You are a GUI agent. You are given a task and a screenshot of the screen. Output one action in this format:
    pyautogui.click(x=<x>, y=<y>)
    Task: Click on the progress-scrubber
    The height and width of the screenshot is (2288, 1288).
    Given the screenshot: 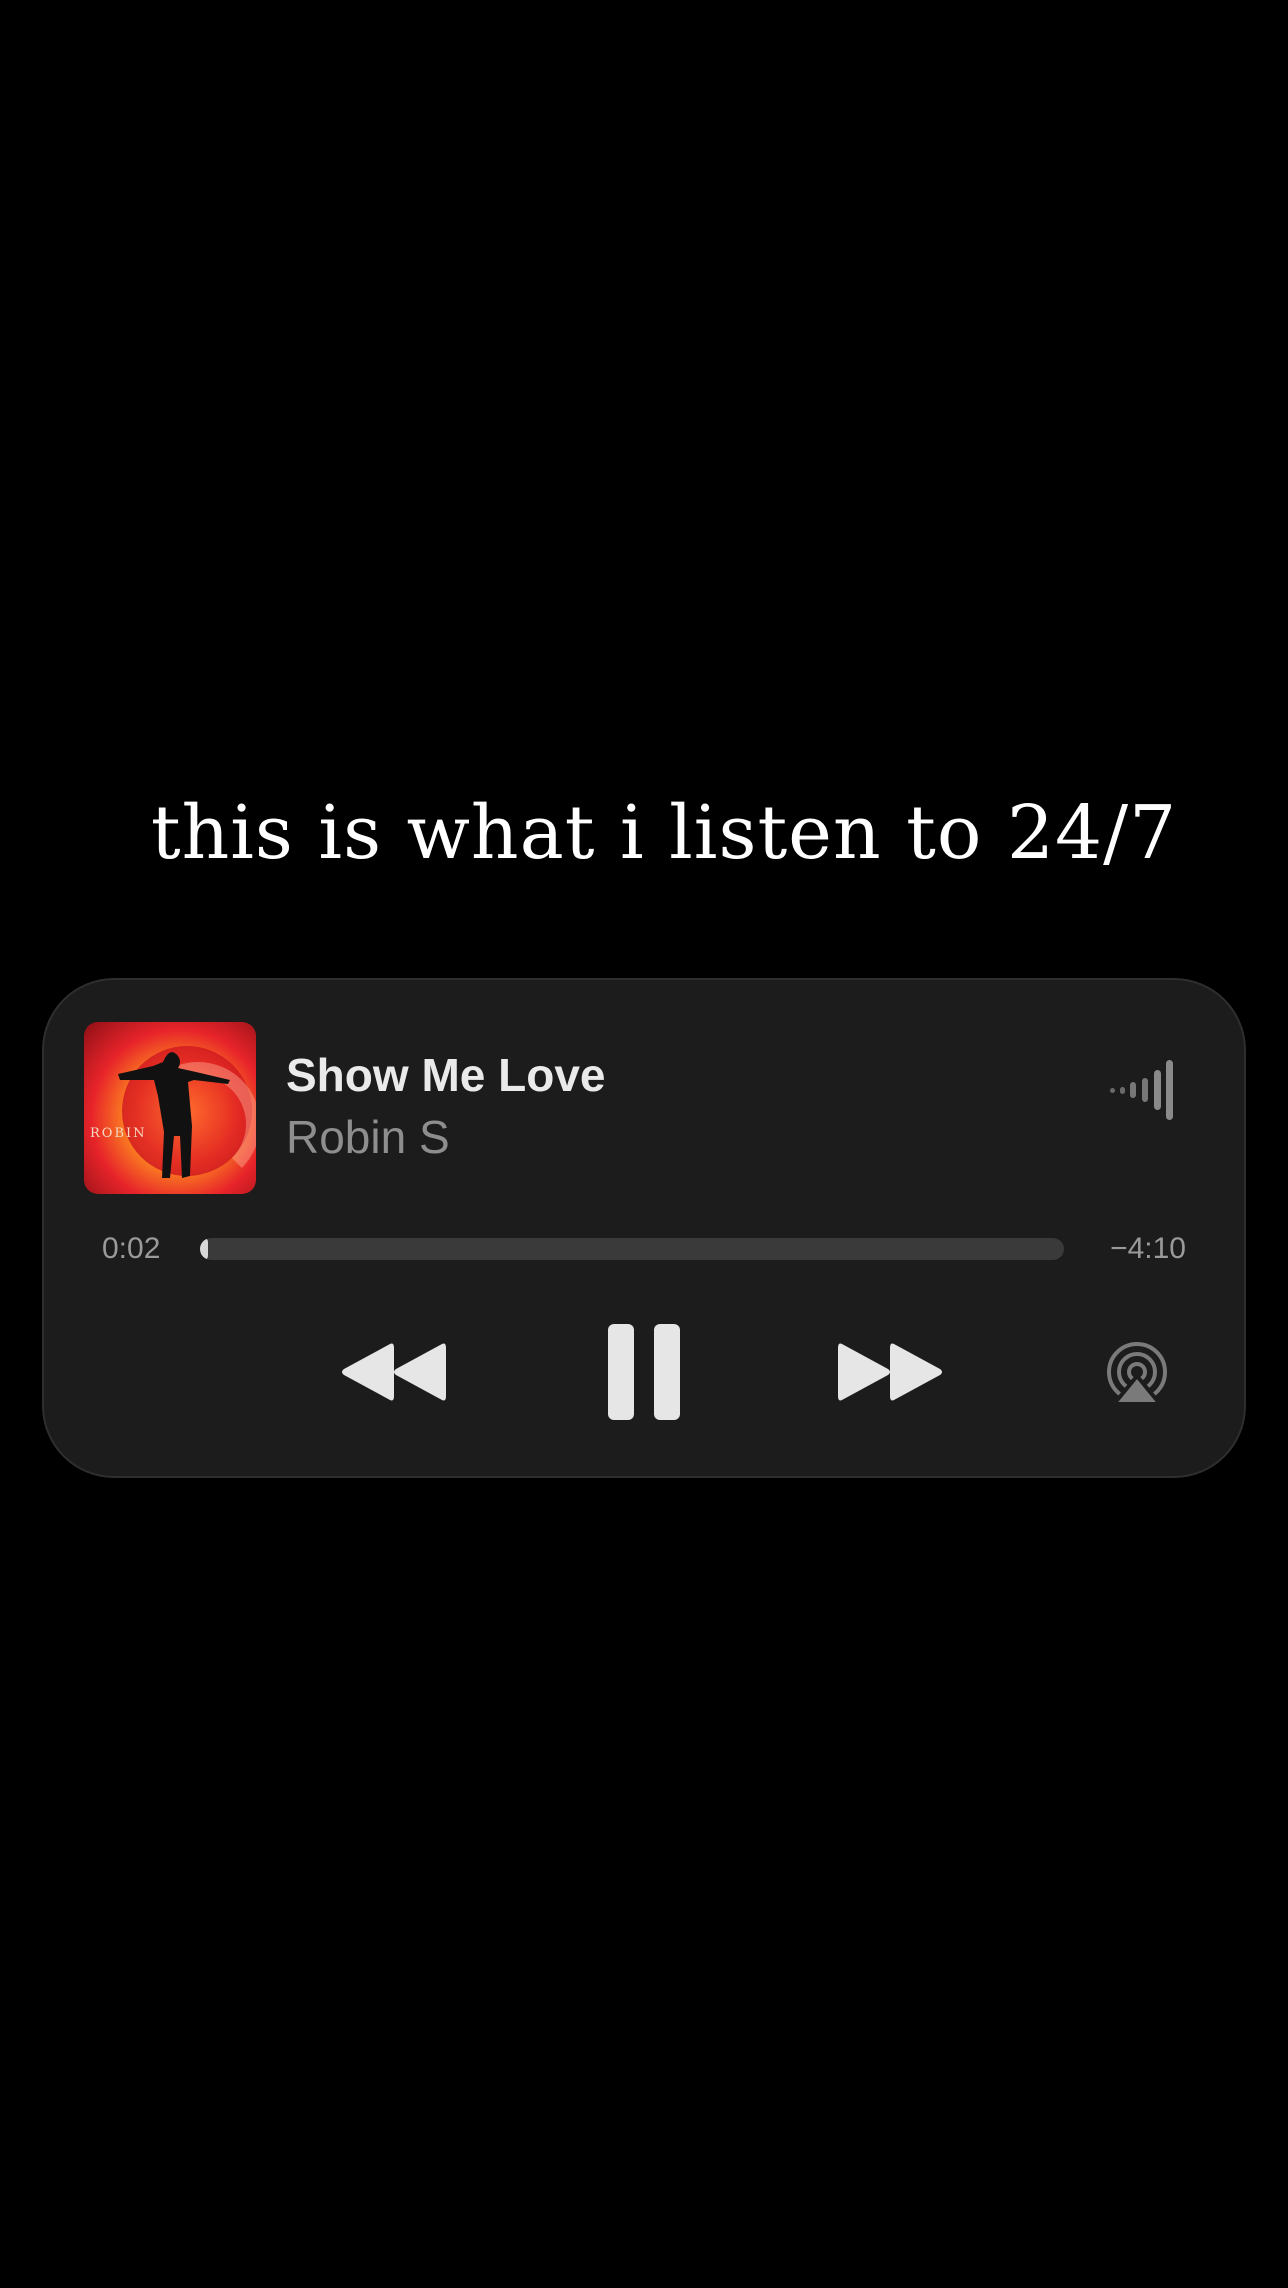 What is the action you would take?
    pyautogui.click(x=632, y=1249)
    